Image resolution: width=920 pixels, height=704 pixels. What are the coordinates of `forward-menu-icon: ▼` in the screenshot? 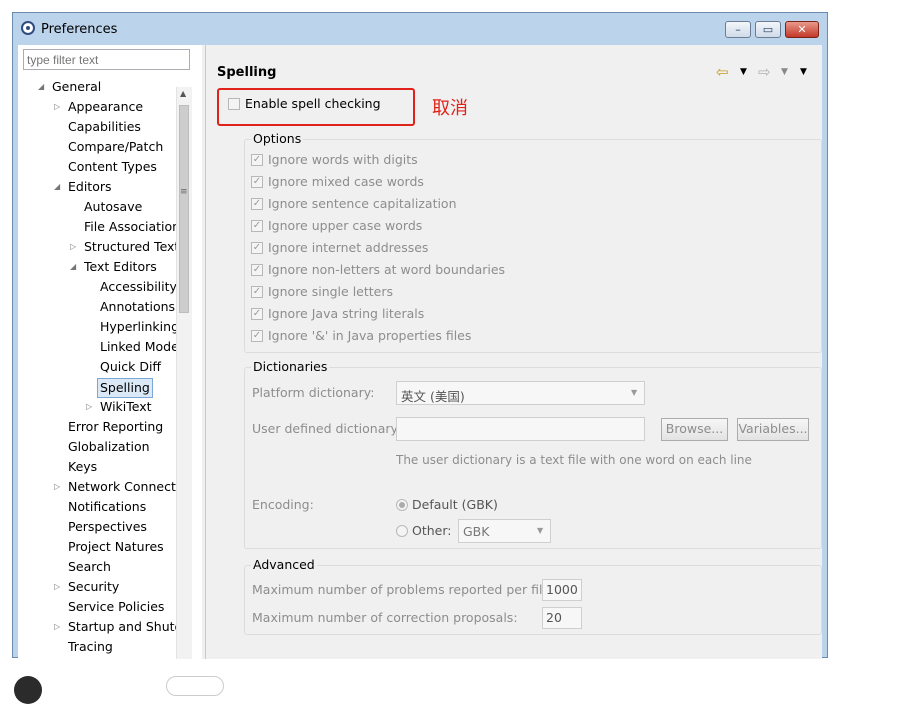 It's located at (784, 72).